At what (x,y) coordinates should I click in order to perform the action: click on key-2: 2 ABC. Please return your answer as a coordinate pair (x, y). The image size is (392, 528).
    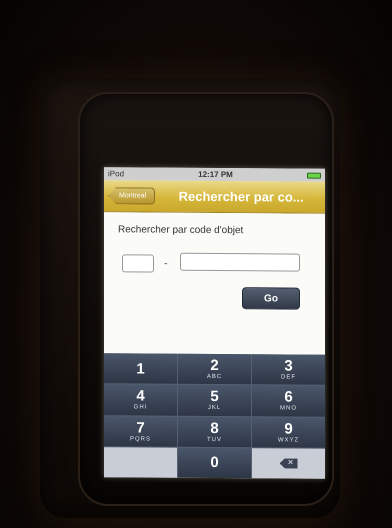
    Looking at the image, I should click on (214, 369).